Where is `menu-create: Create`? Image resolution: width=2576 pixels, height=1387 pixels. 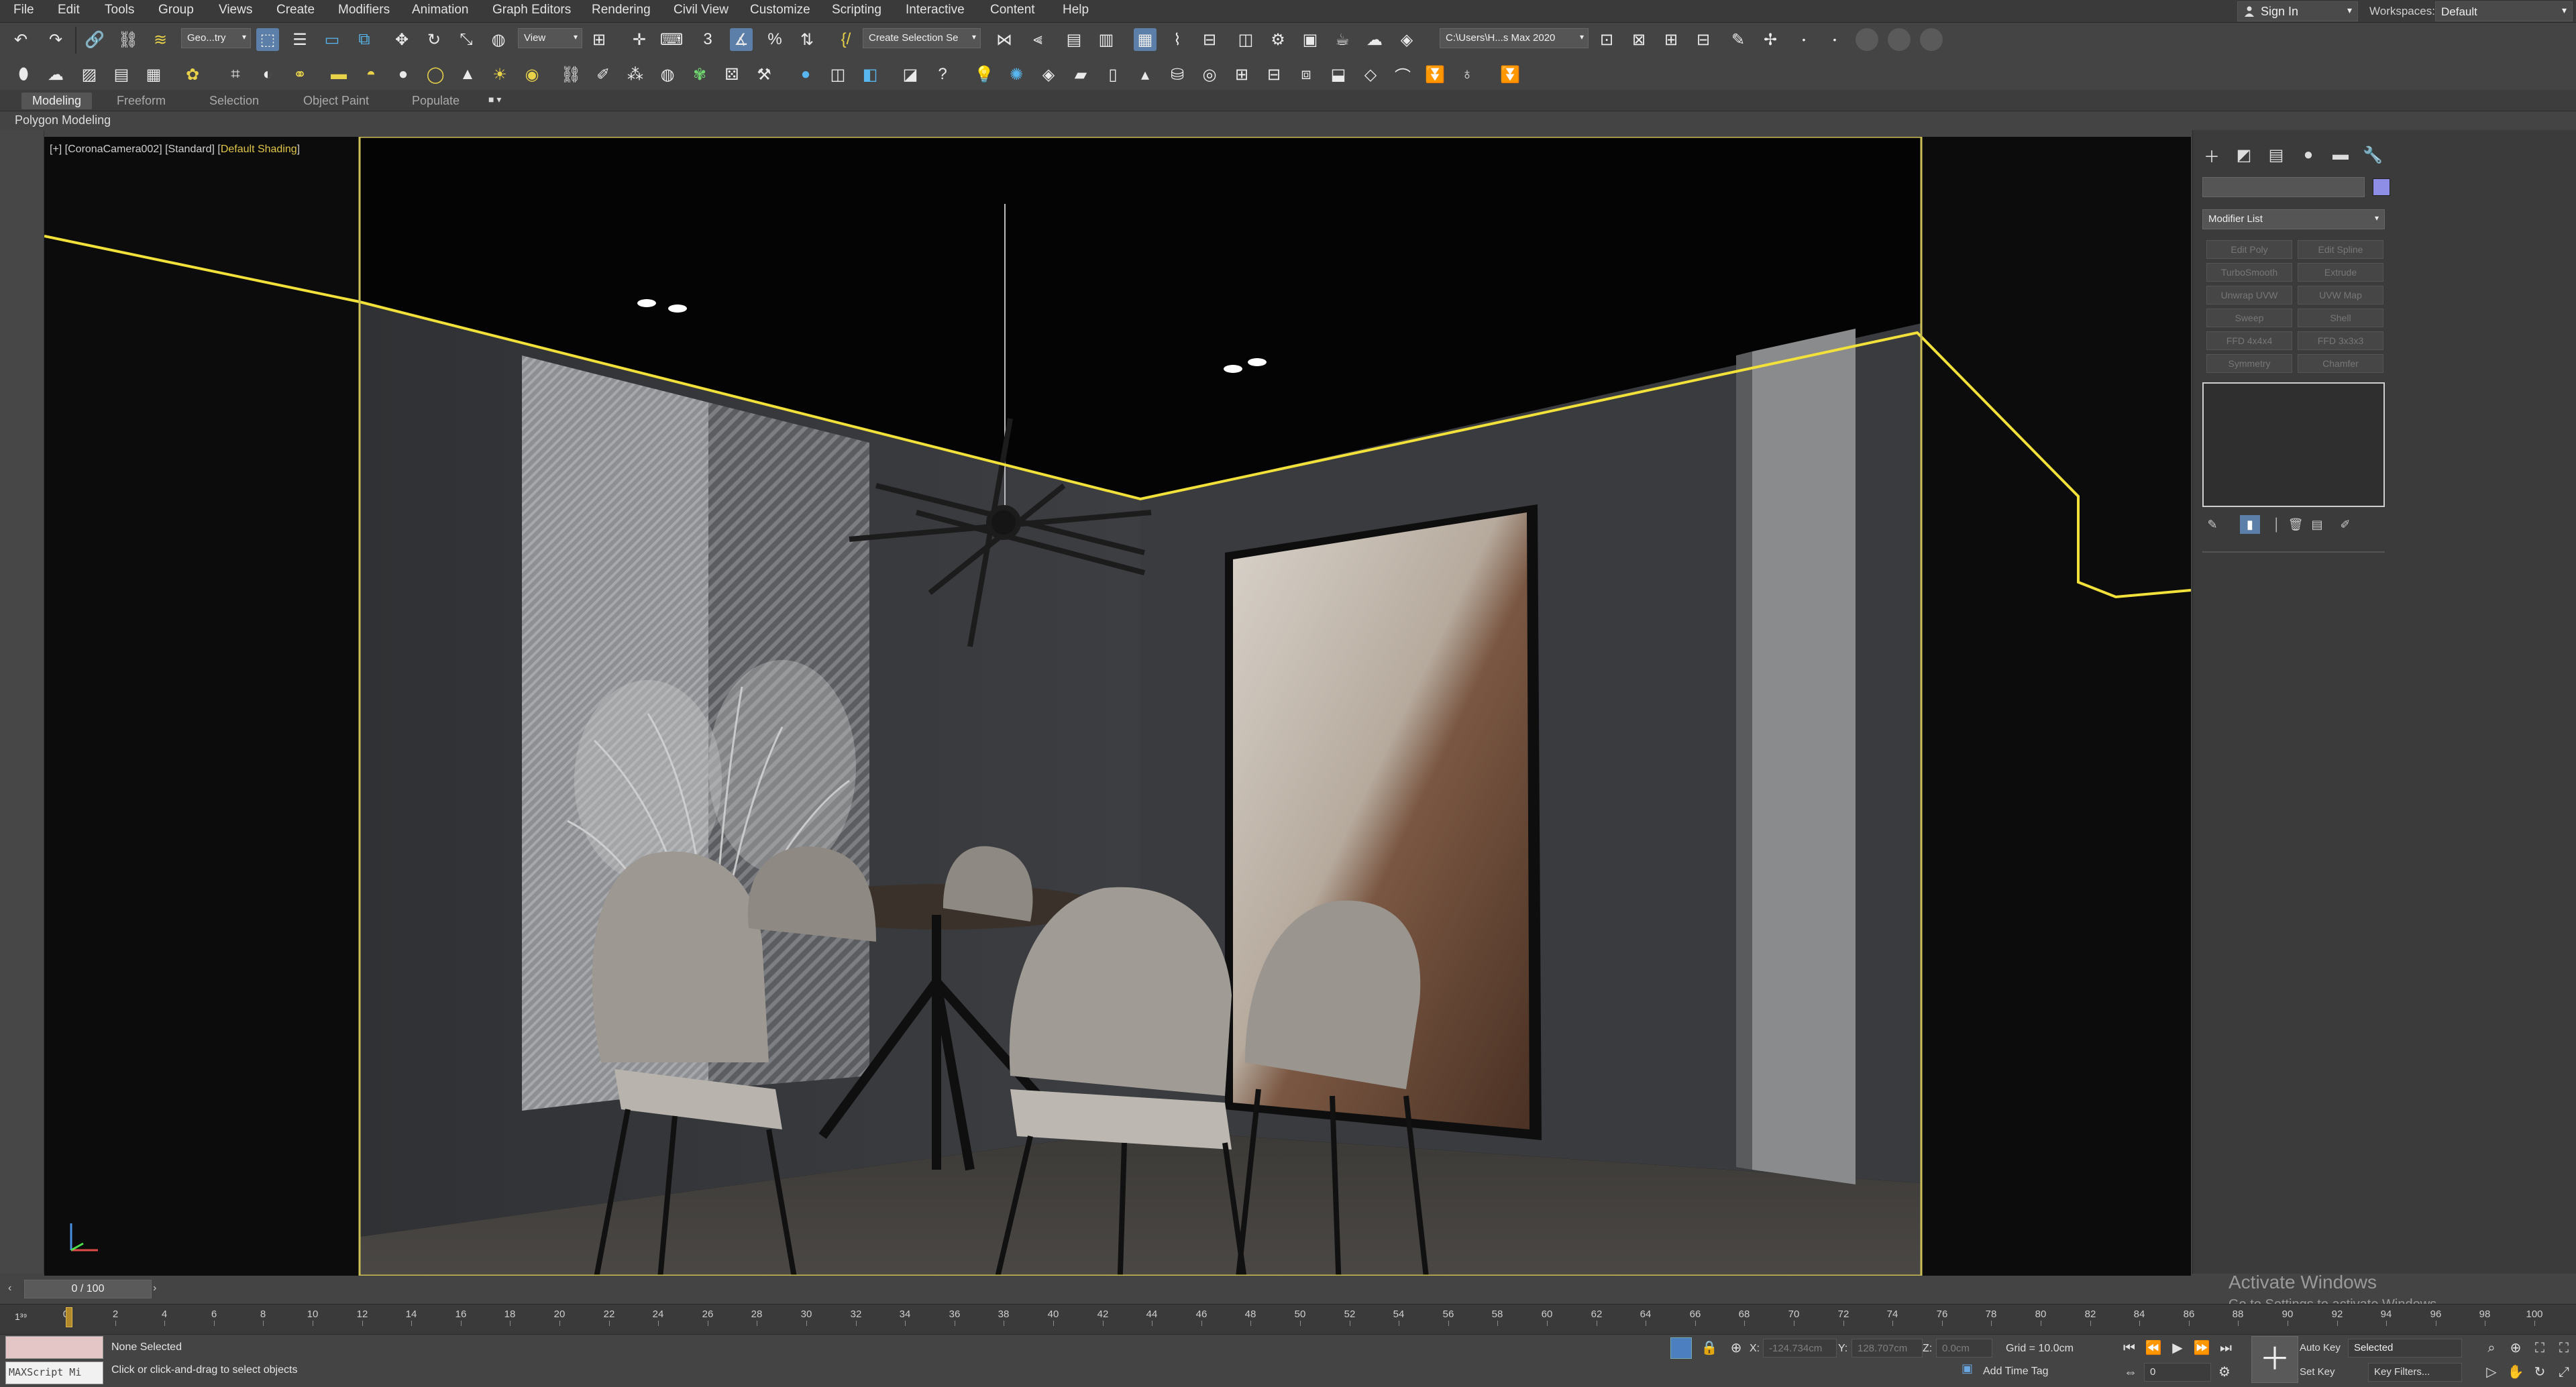
menu-create: Create is located at coordinates (295, 10).